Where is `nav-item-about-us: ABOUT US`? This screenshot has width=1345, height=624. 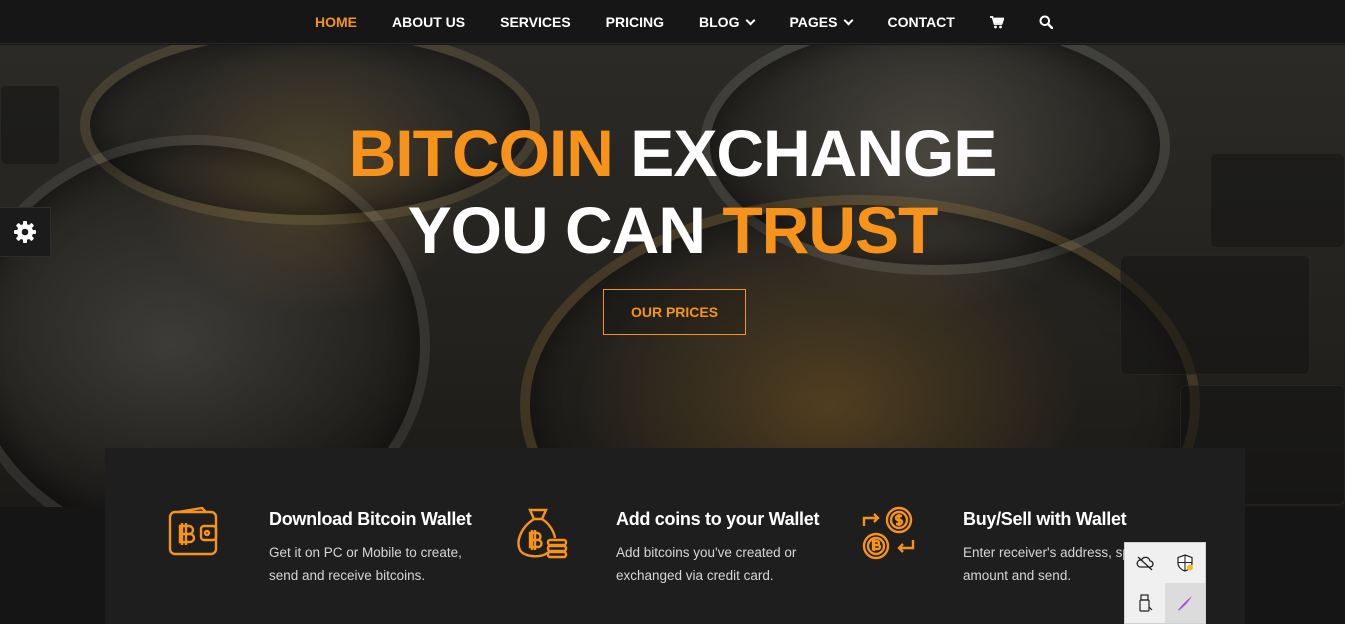
nav-item-about-us: ABOUT US is located at coordinates (428, 22).